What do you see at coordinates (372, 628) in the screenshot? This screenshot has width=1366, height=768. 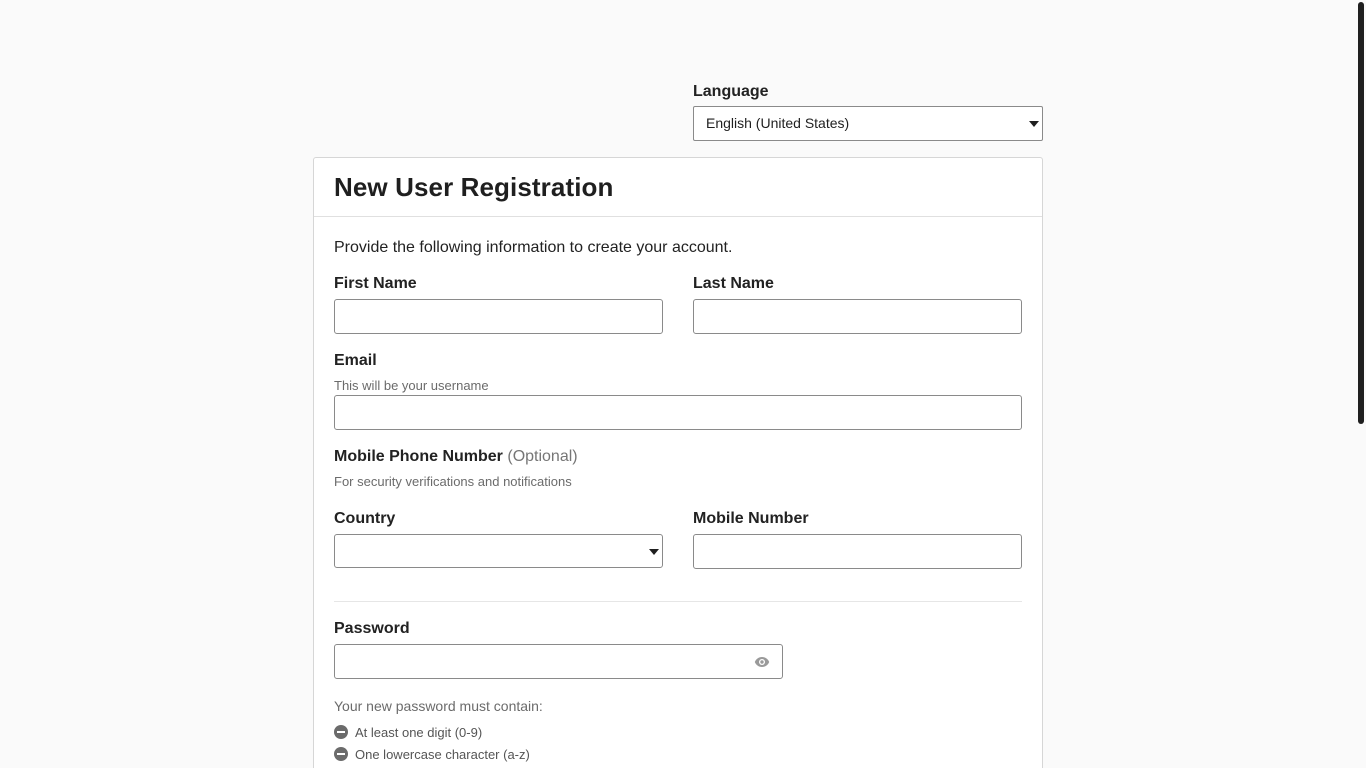 I see `password-label: Password` at bounding box center [372, 628].